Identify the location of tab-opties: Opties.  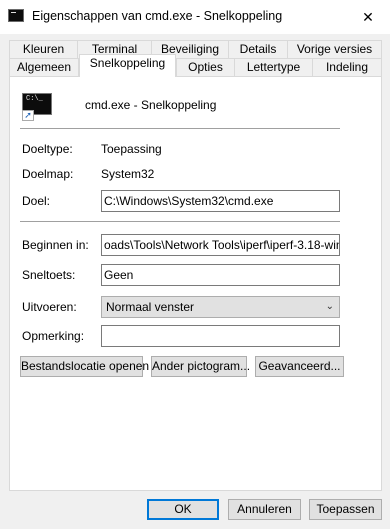
(205, 67).